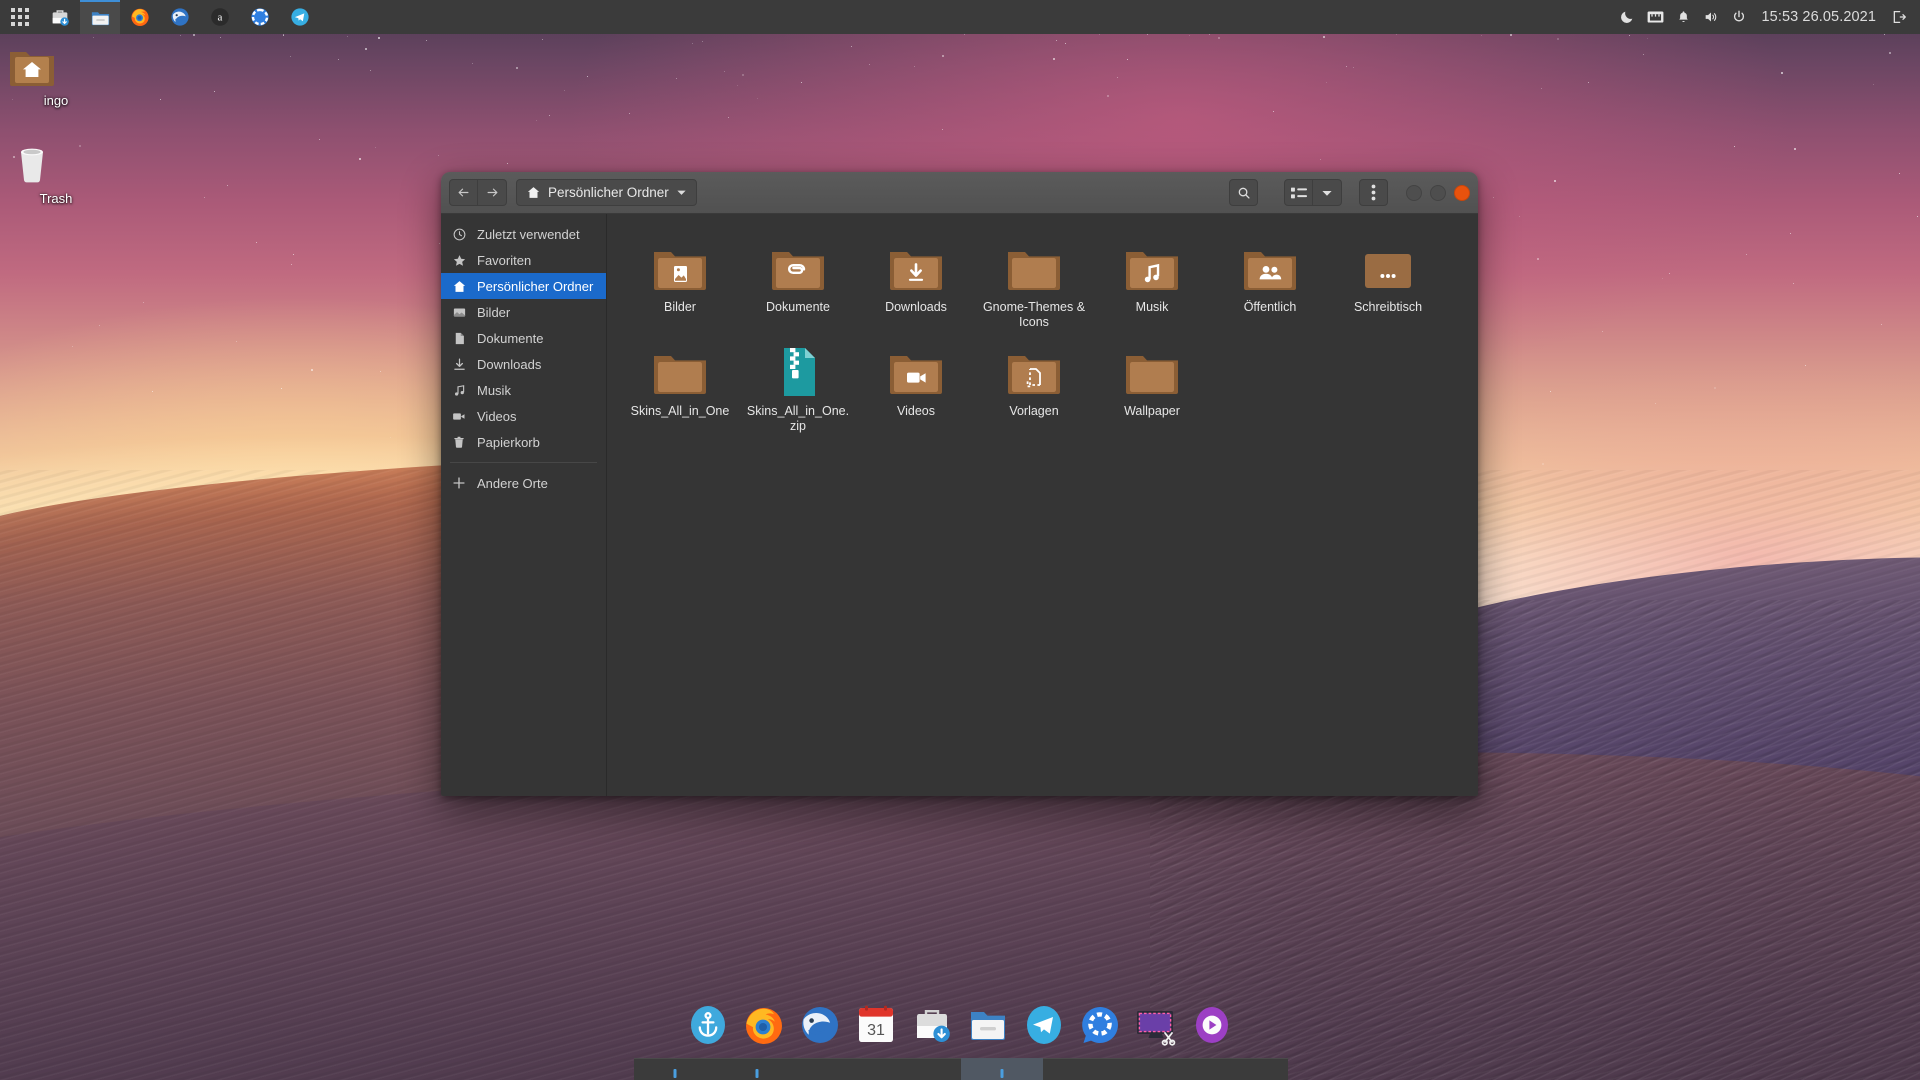  I want to click on window-controls, so click(1438, 192).